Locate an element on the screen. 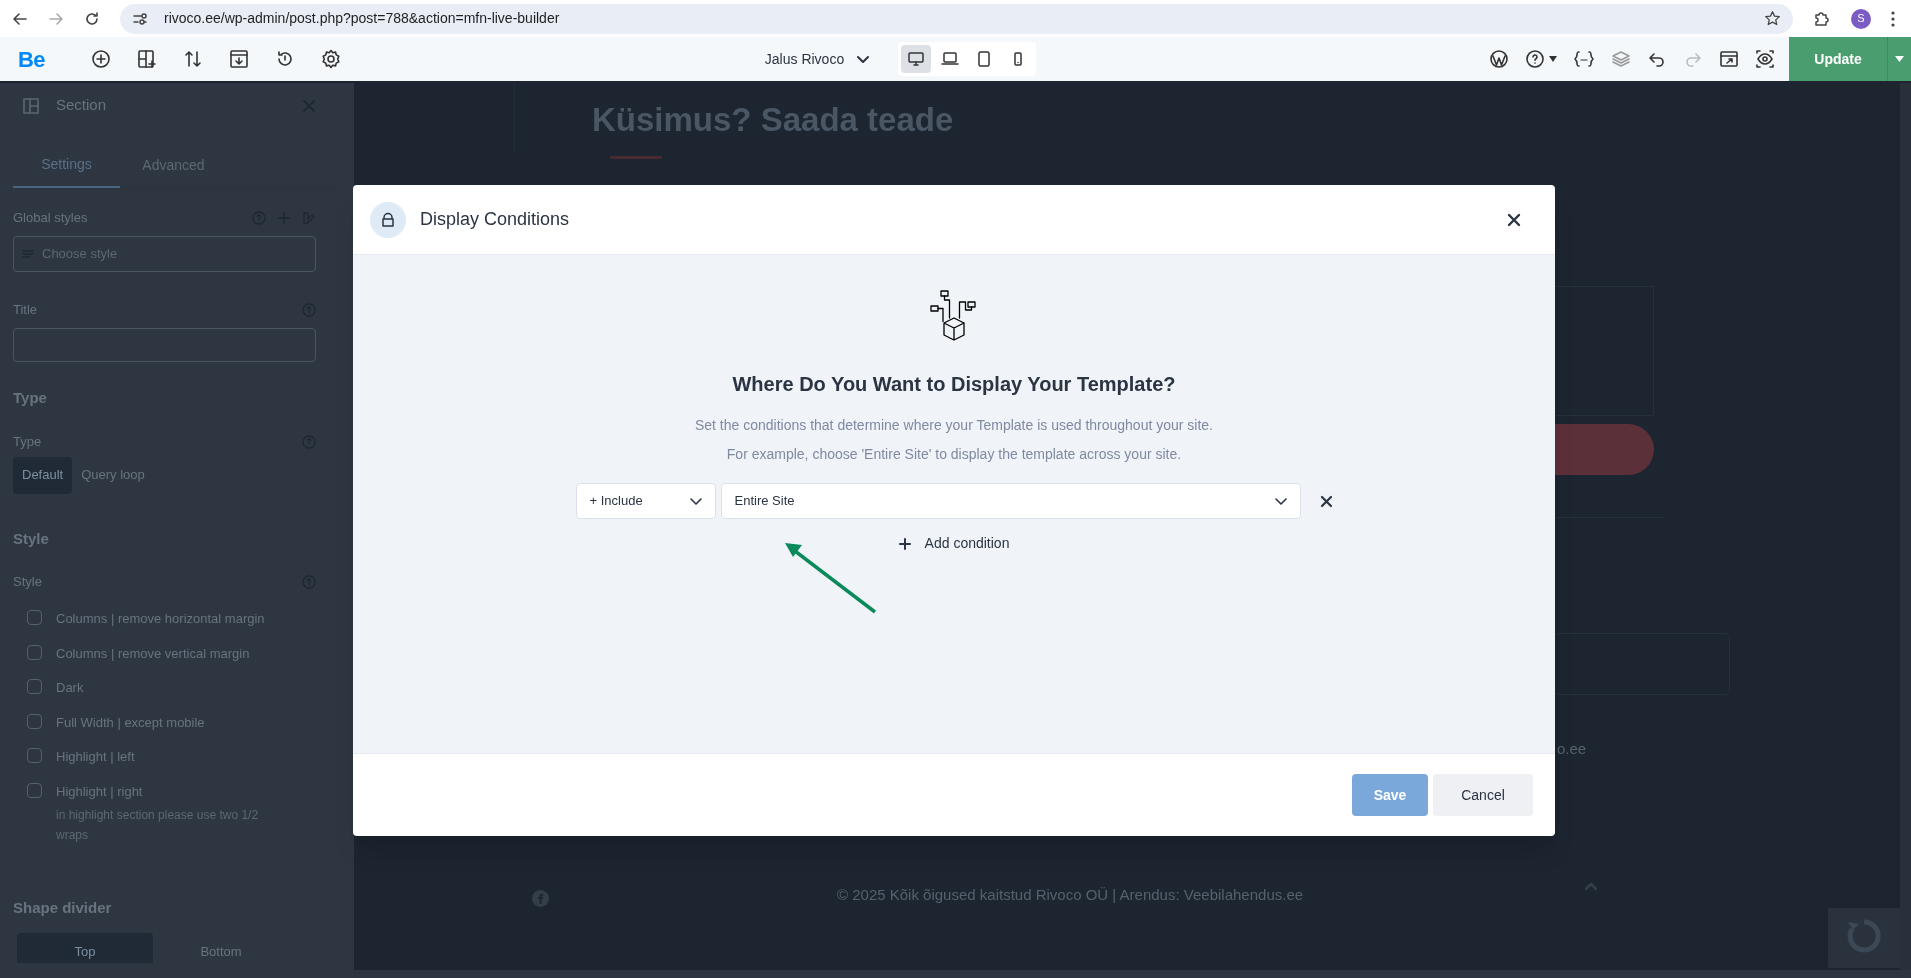 The width and height of the screenshot is (1911, 978). description-text: Set the conditions that determine where your Template is used throughout your site. is located at coordinates (953, 425).